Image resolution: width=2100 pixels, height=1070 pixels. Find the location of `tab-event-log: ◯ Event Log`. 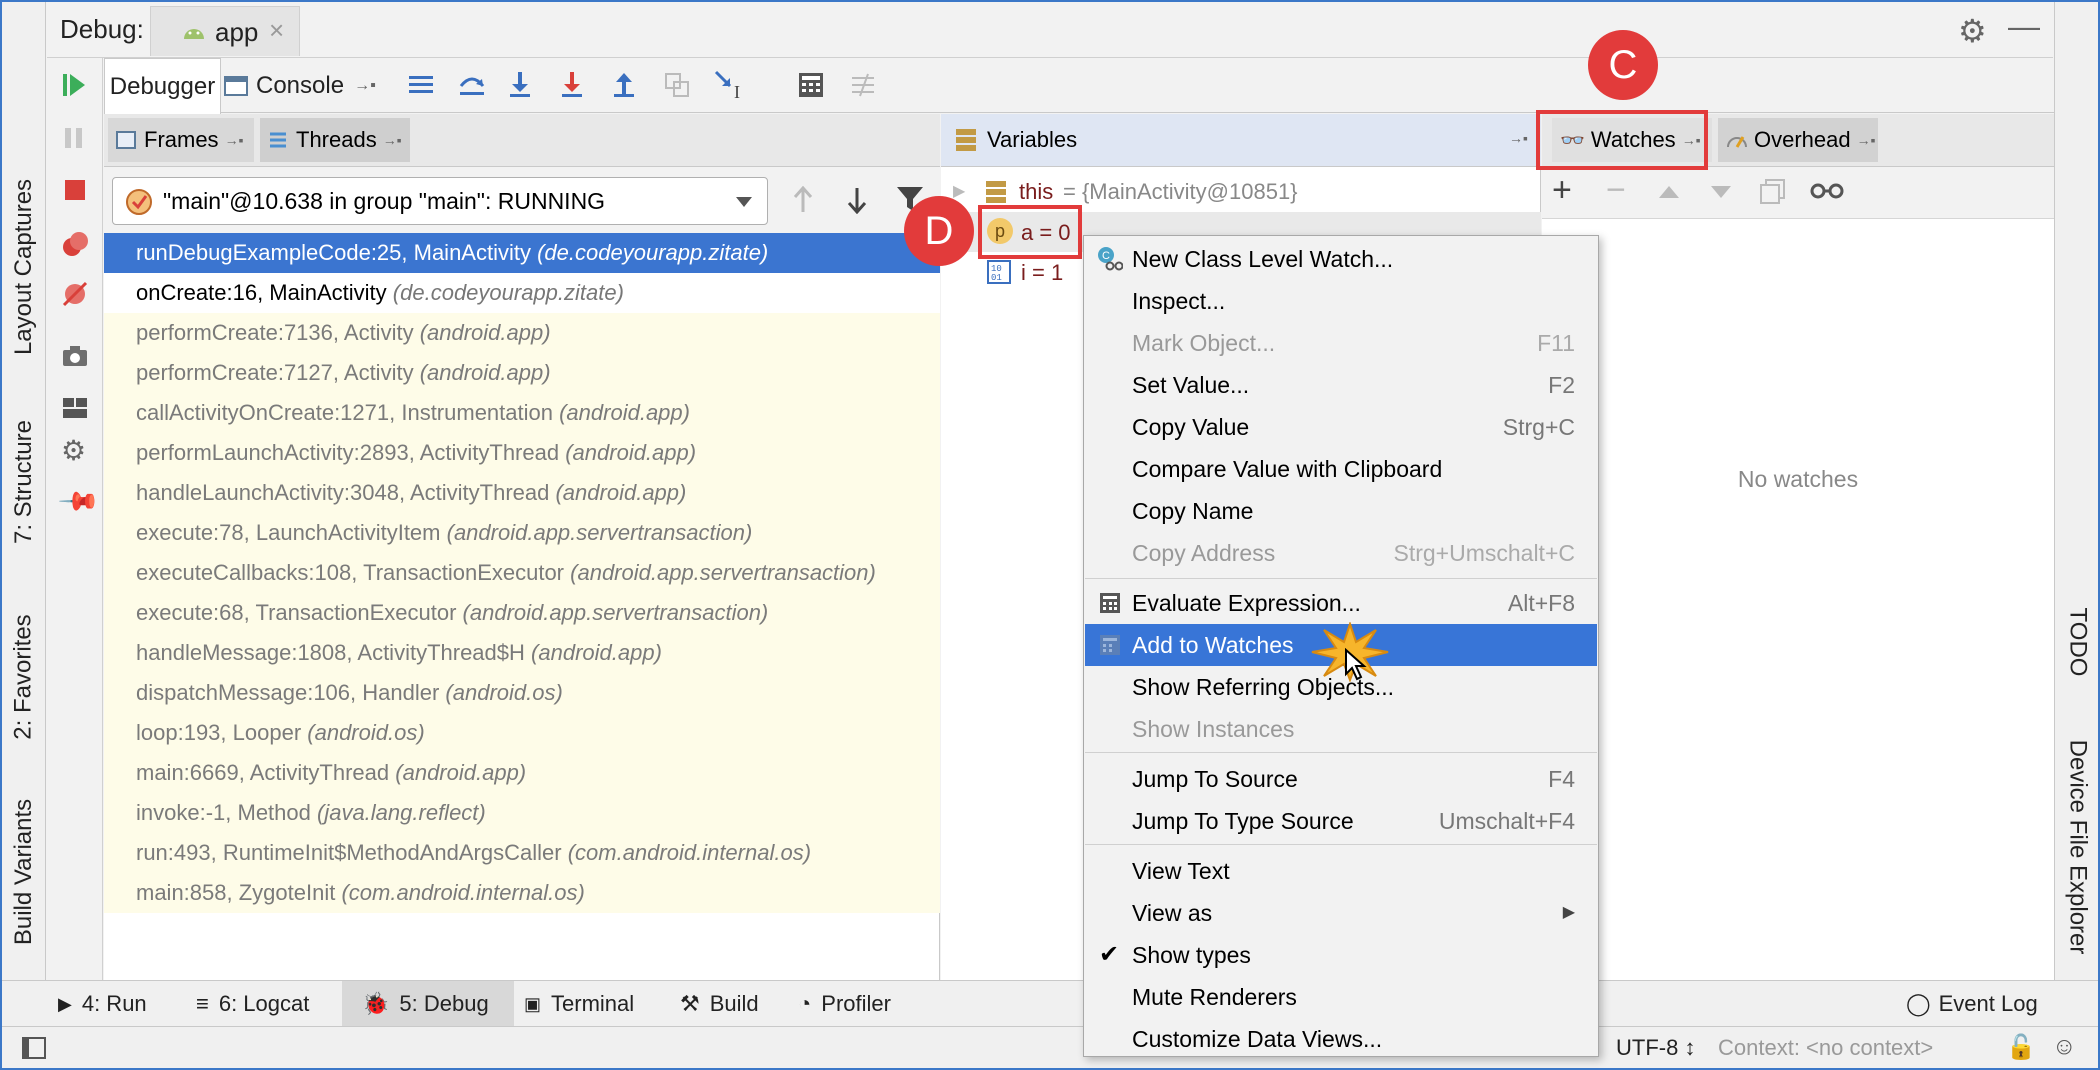

tab-event-log: ◯ Event Log is located at coordinates (1972, 1004).